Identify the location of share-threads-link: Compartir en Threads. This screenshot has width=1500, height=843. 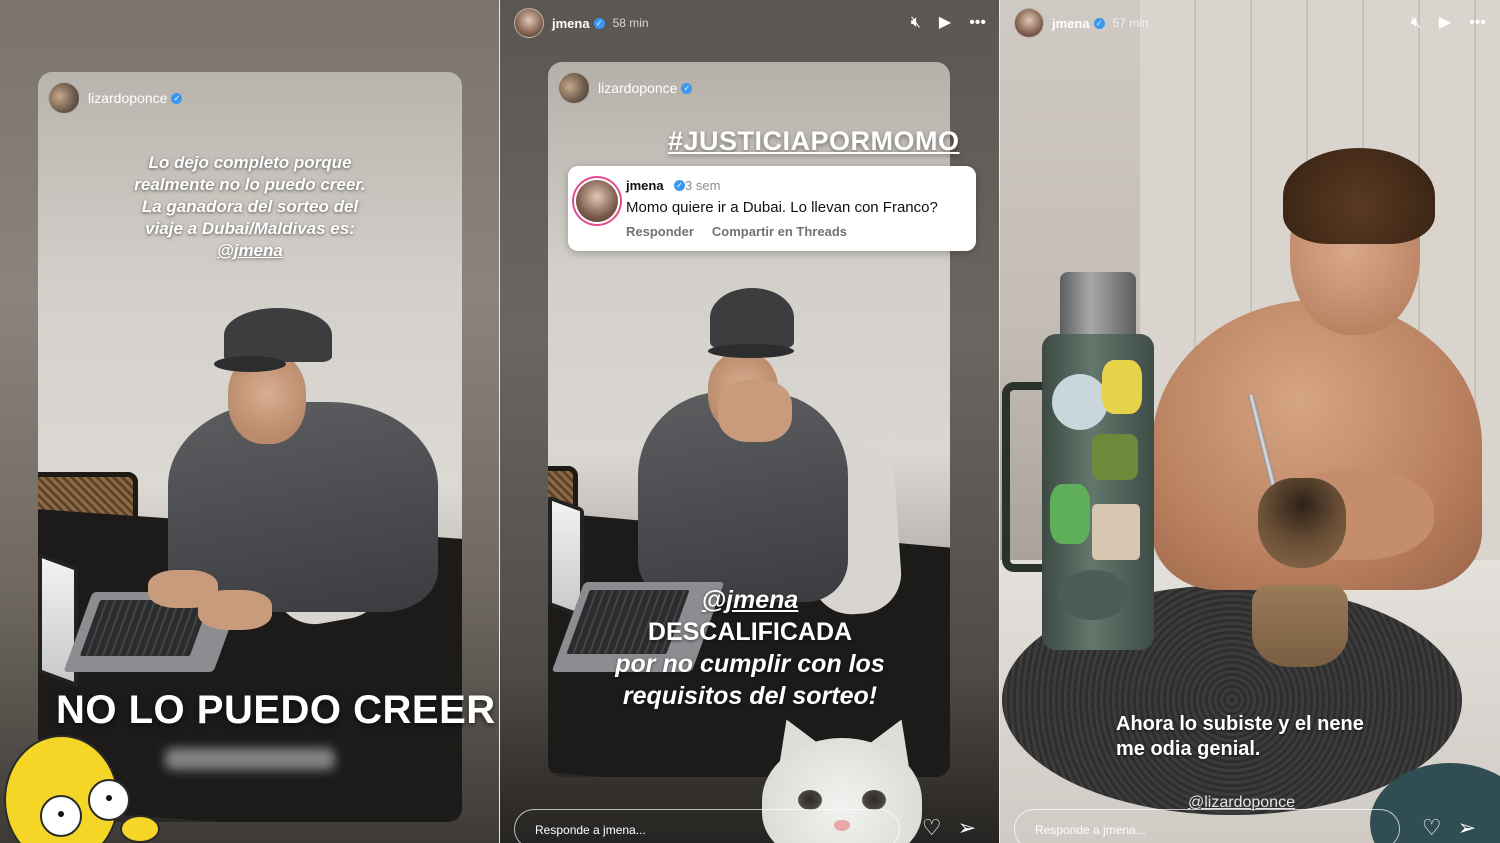
(779, 231).